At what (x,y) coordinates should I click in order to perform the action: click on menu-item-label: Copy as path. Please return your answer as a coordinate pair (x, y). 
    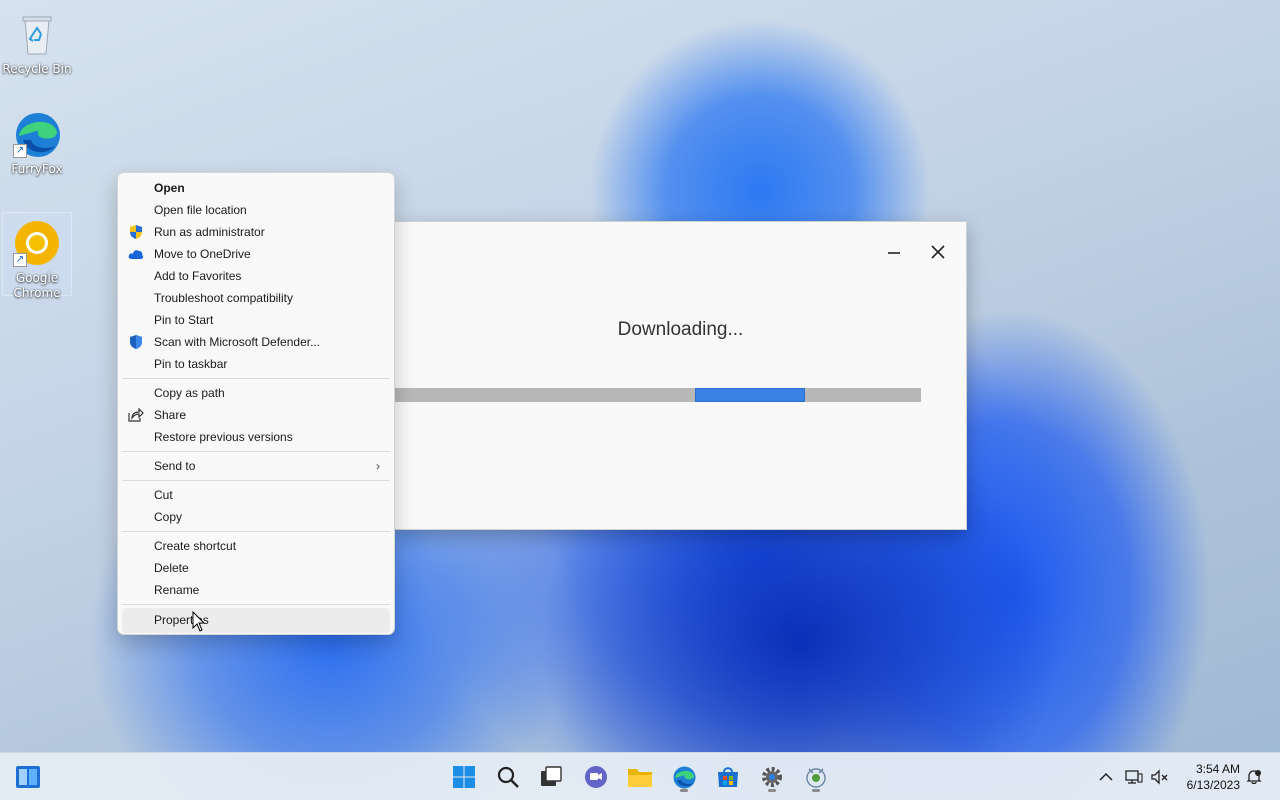
    Looking at the image, I should click on (189, 393).